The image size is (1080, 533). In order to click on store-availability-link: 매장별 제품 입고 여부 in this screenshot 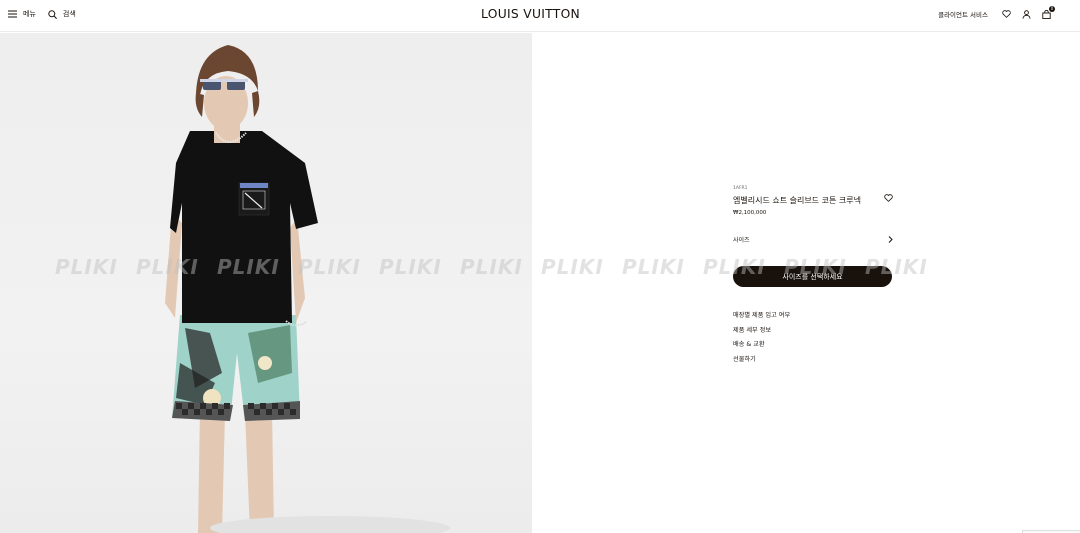, I will do `click(761, 317)`.